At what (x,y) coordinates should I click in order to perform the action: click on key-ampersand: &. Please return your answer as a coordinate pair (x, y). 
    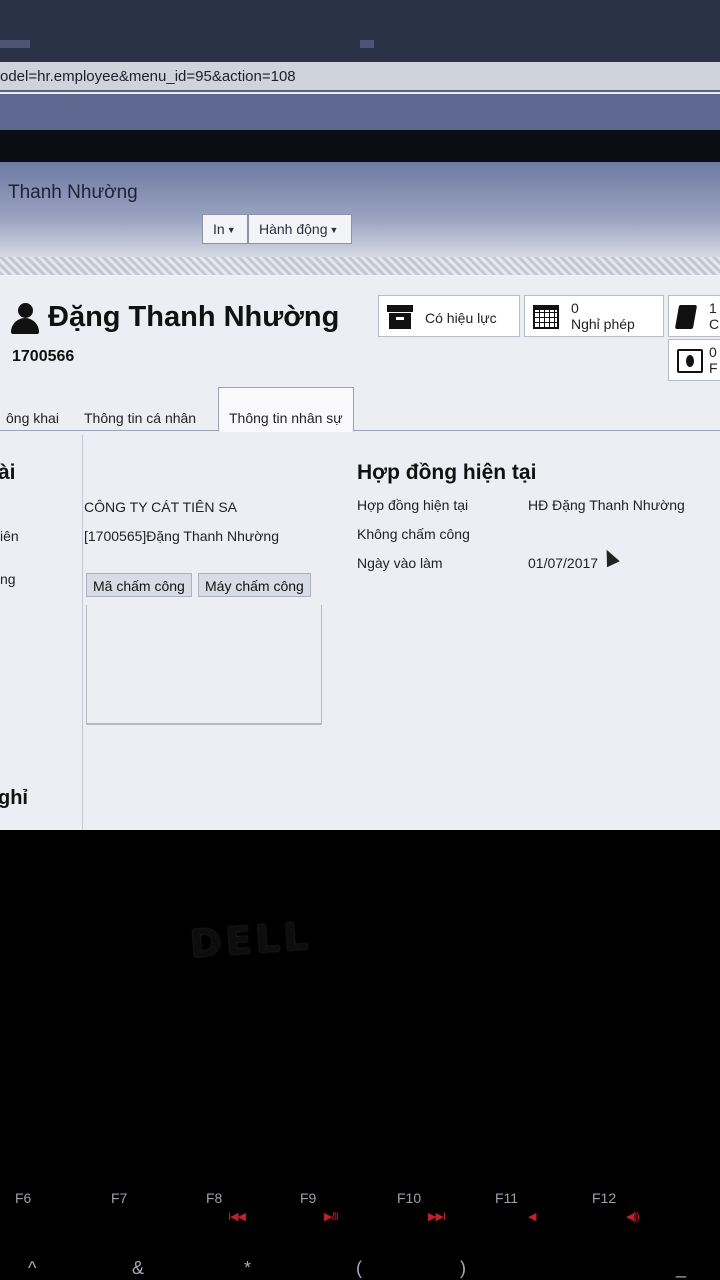
    Looking at the image, I should click on (138, 1268).